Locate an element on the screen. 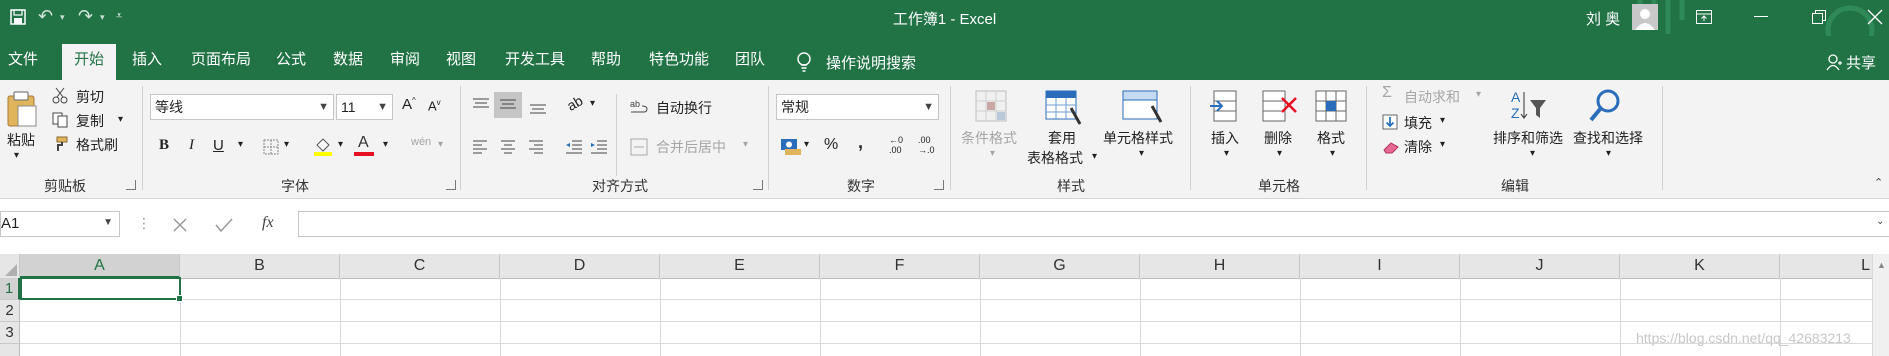 The height and width of the screenshot is (356, 1889). column-header-b: B is located at coordinates (260, 266).